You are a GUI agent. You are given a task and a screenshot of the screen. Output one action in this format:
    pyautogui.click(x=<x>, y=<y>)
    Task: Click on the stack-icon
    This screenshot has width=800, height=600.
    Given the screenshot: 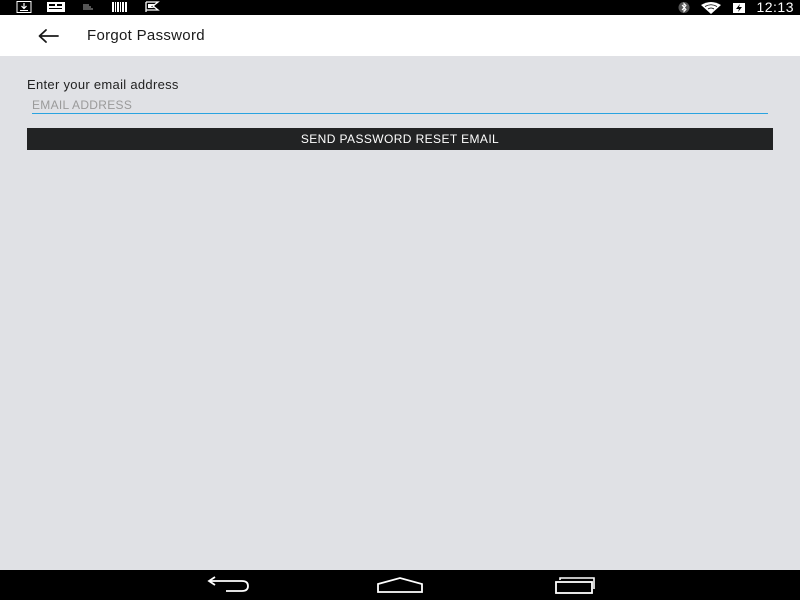 What is the action you would take?
    pyautogui.click(x=88, y=7)
    